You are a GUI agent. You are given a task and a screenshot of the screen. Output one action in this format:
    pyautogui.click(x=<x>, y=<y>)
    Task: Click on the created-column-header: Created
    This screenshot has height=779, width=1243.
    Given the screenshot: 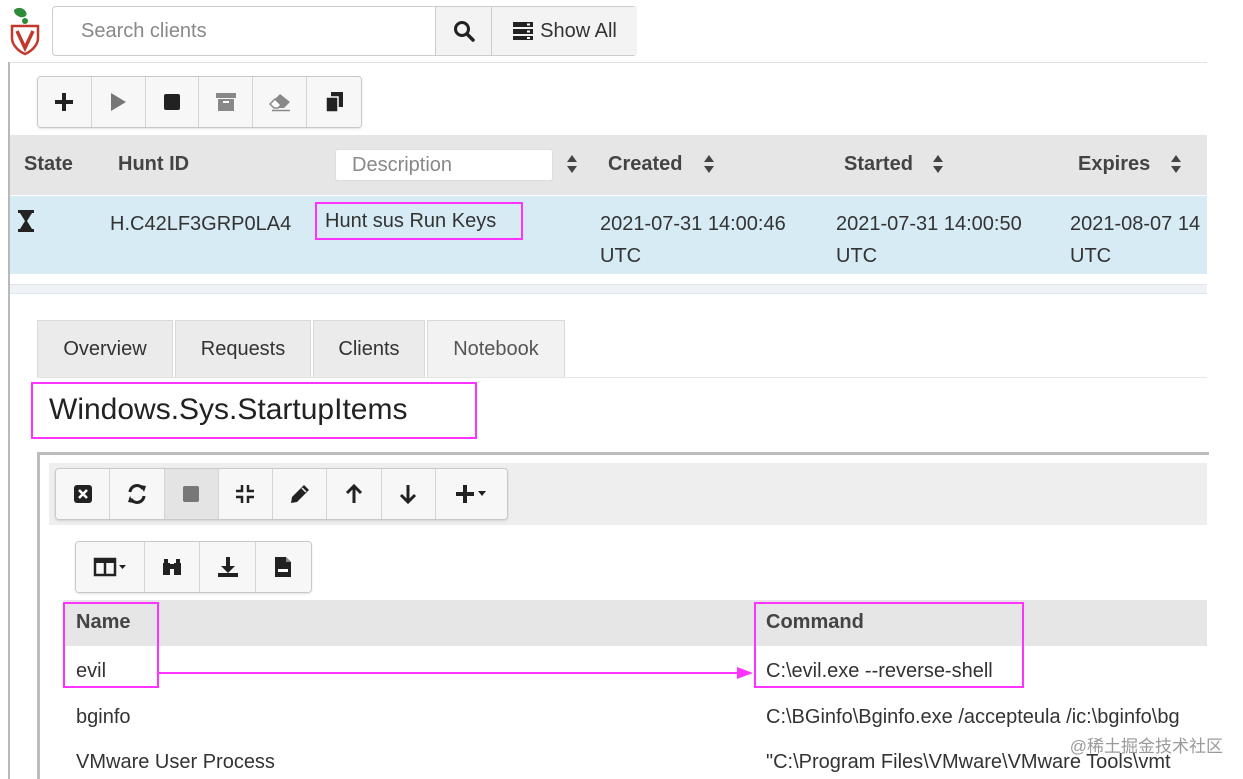 What is the action you would take?
    pyautogui.click(x=645, y=164)
    